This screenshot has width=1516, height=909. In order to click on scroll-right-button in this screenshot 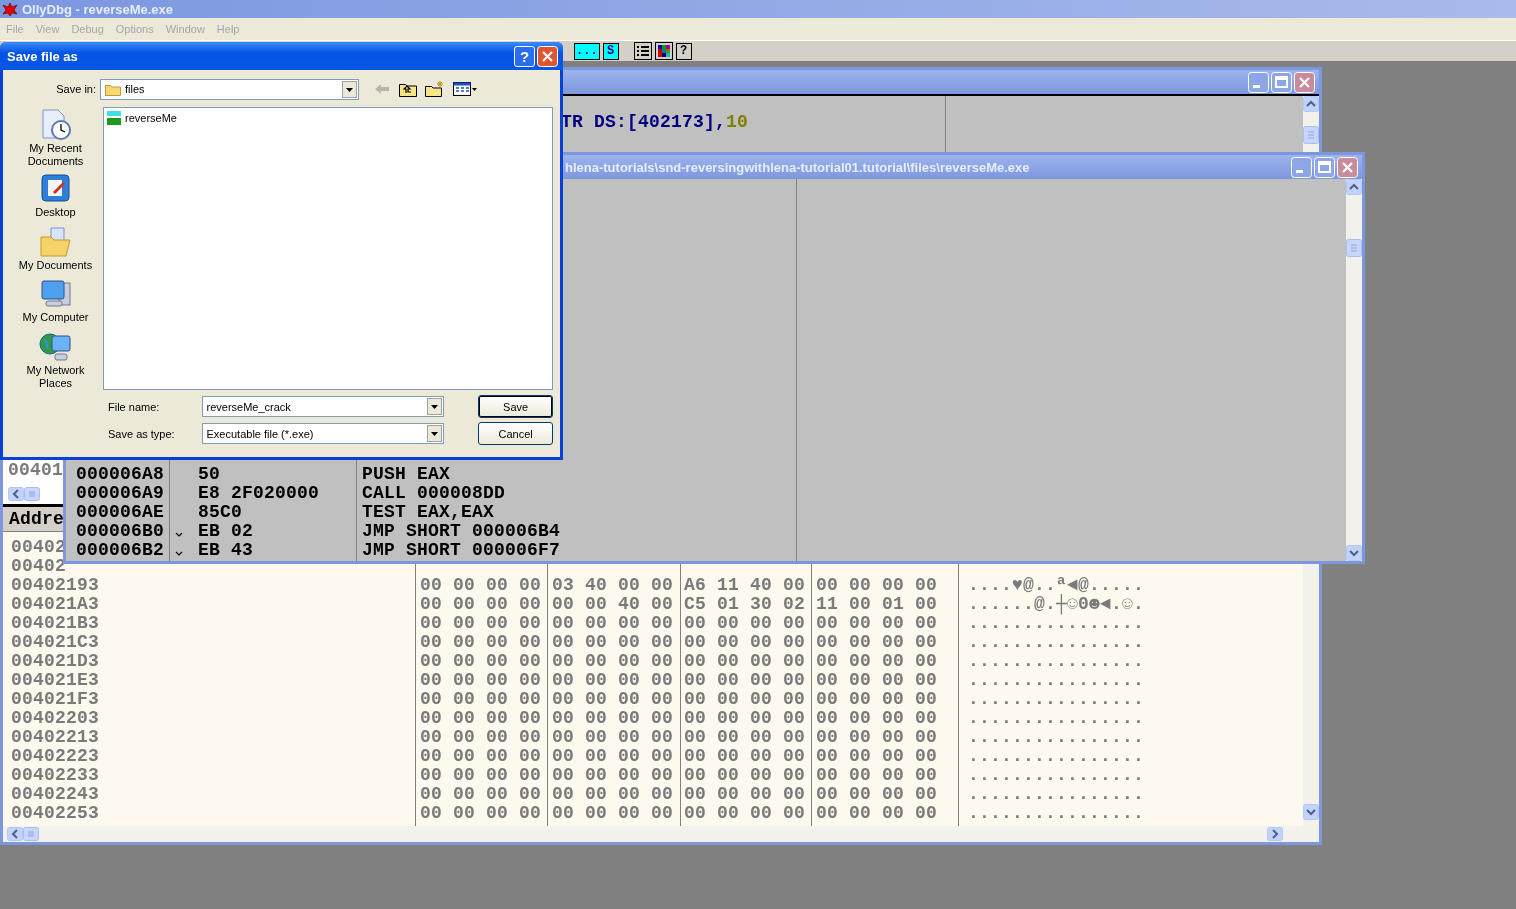, I will do `click(1275, 834)`.